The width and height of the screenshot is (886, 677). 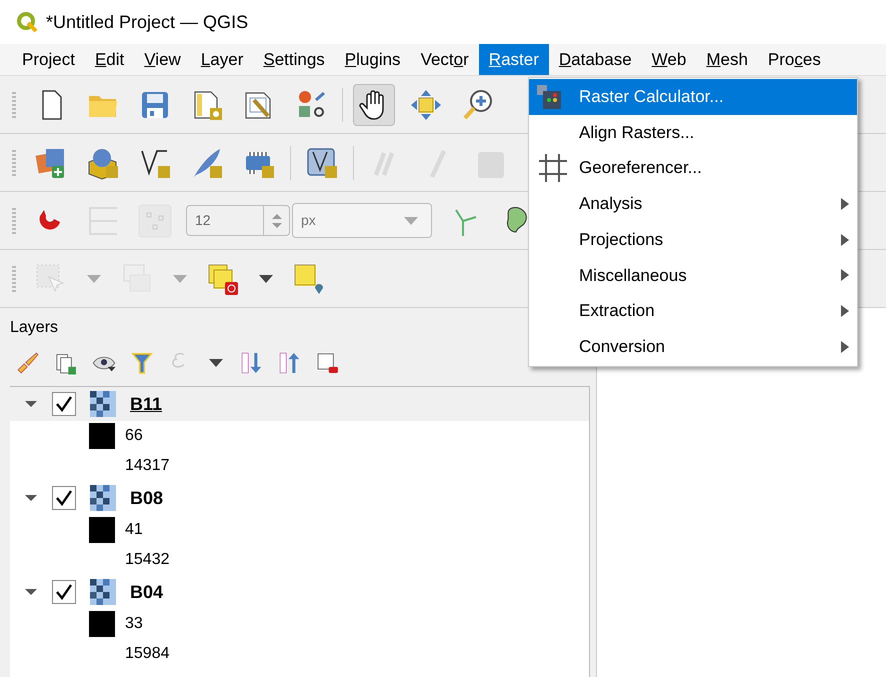 I want to click on legend-label: 15984, so click(x=147, y=654).